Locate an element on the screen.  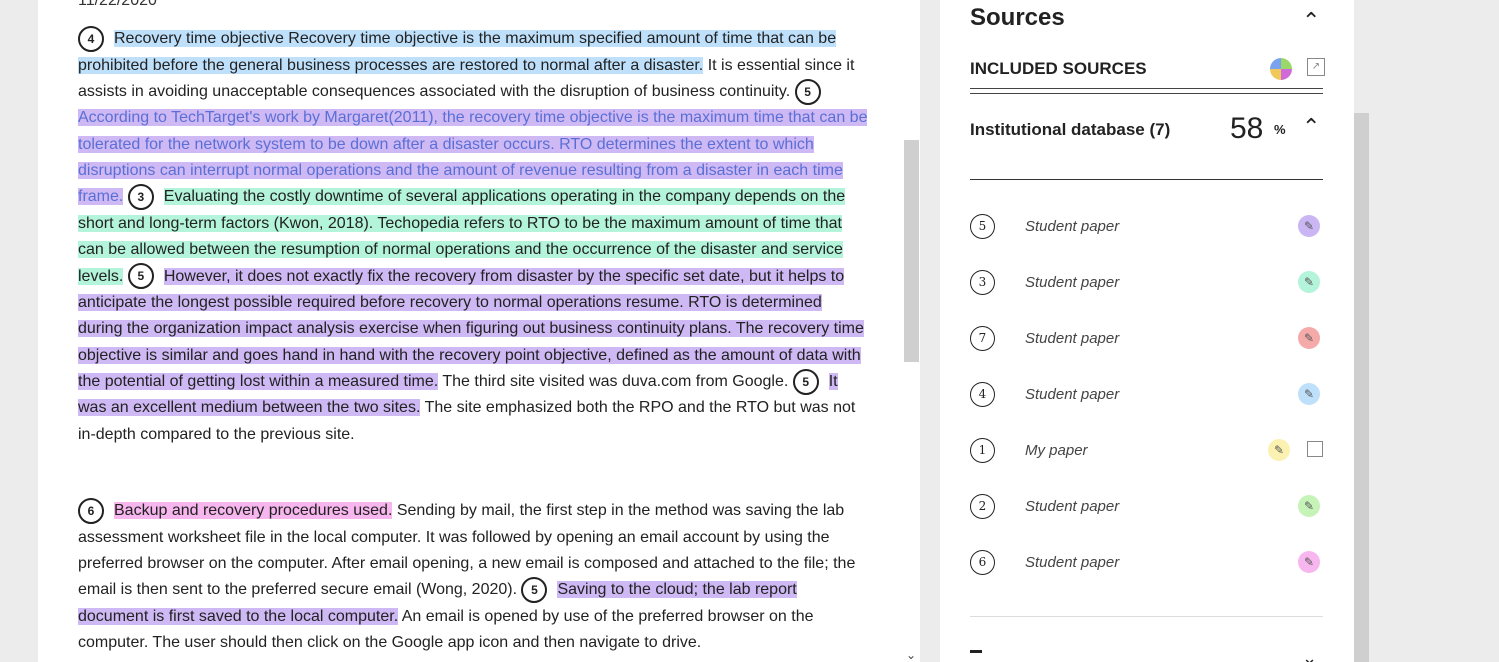
collapse-sources-icon: ⌃ is located at coordinates (1311, 21).